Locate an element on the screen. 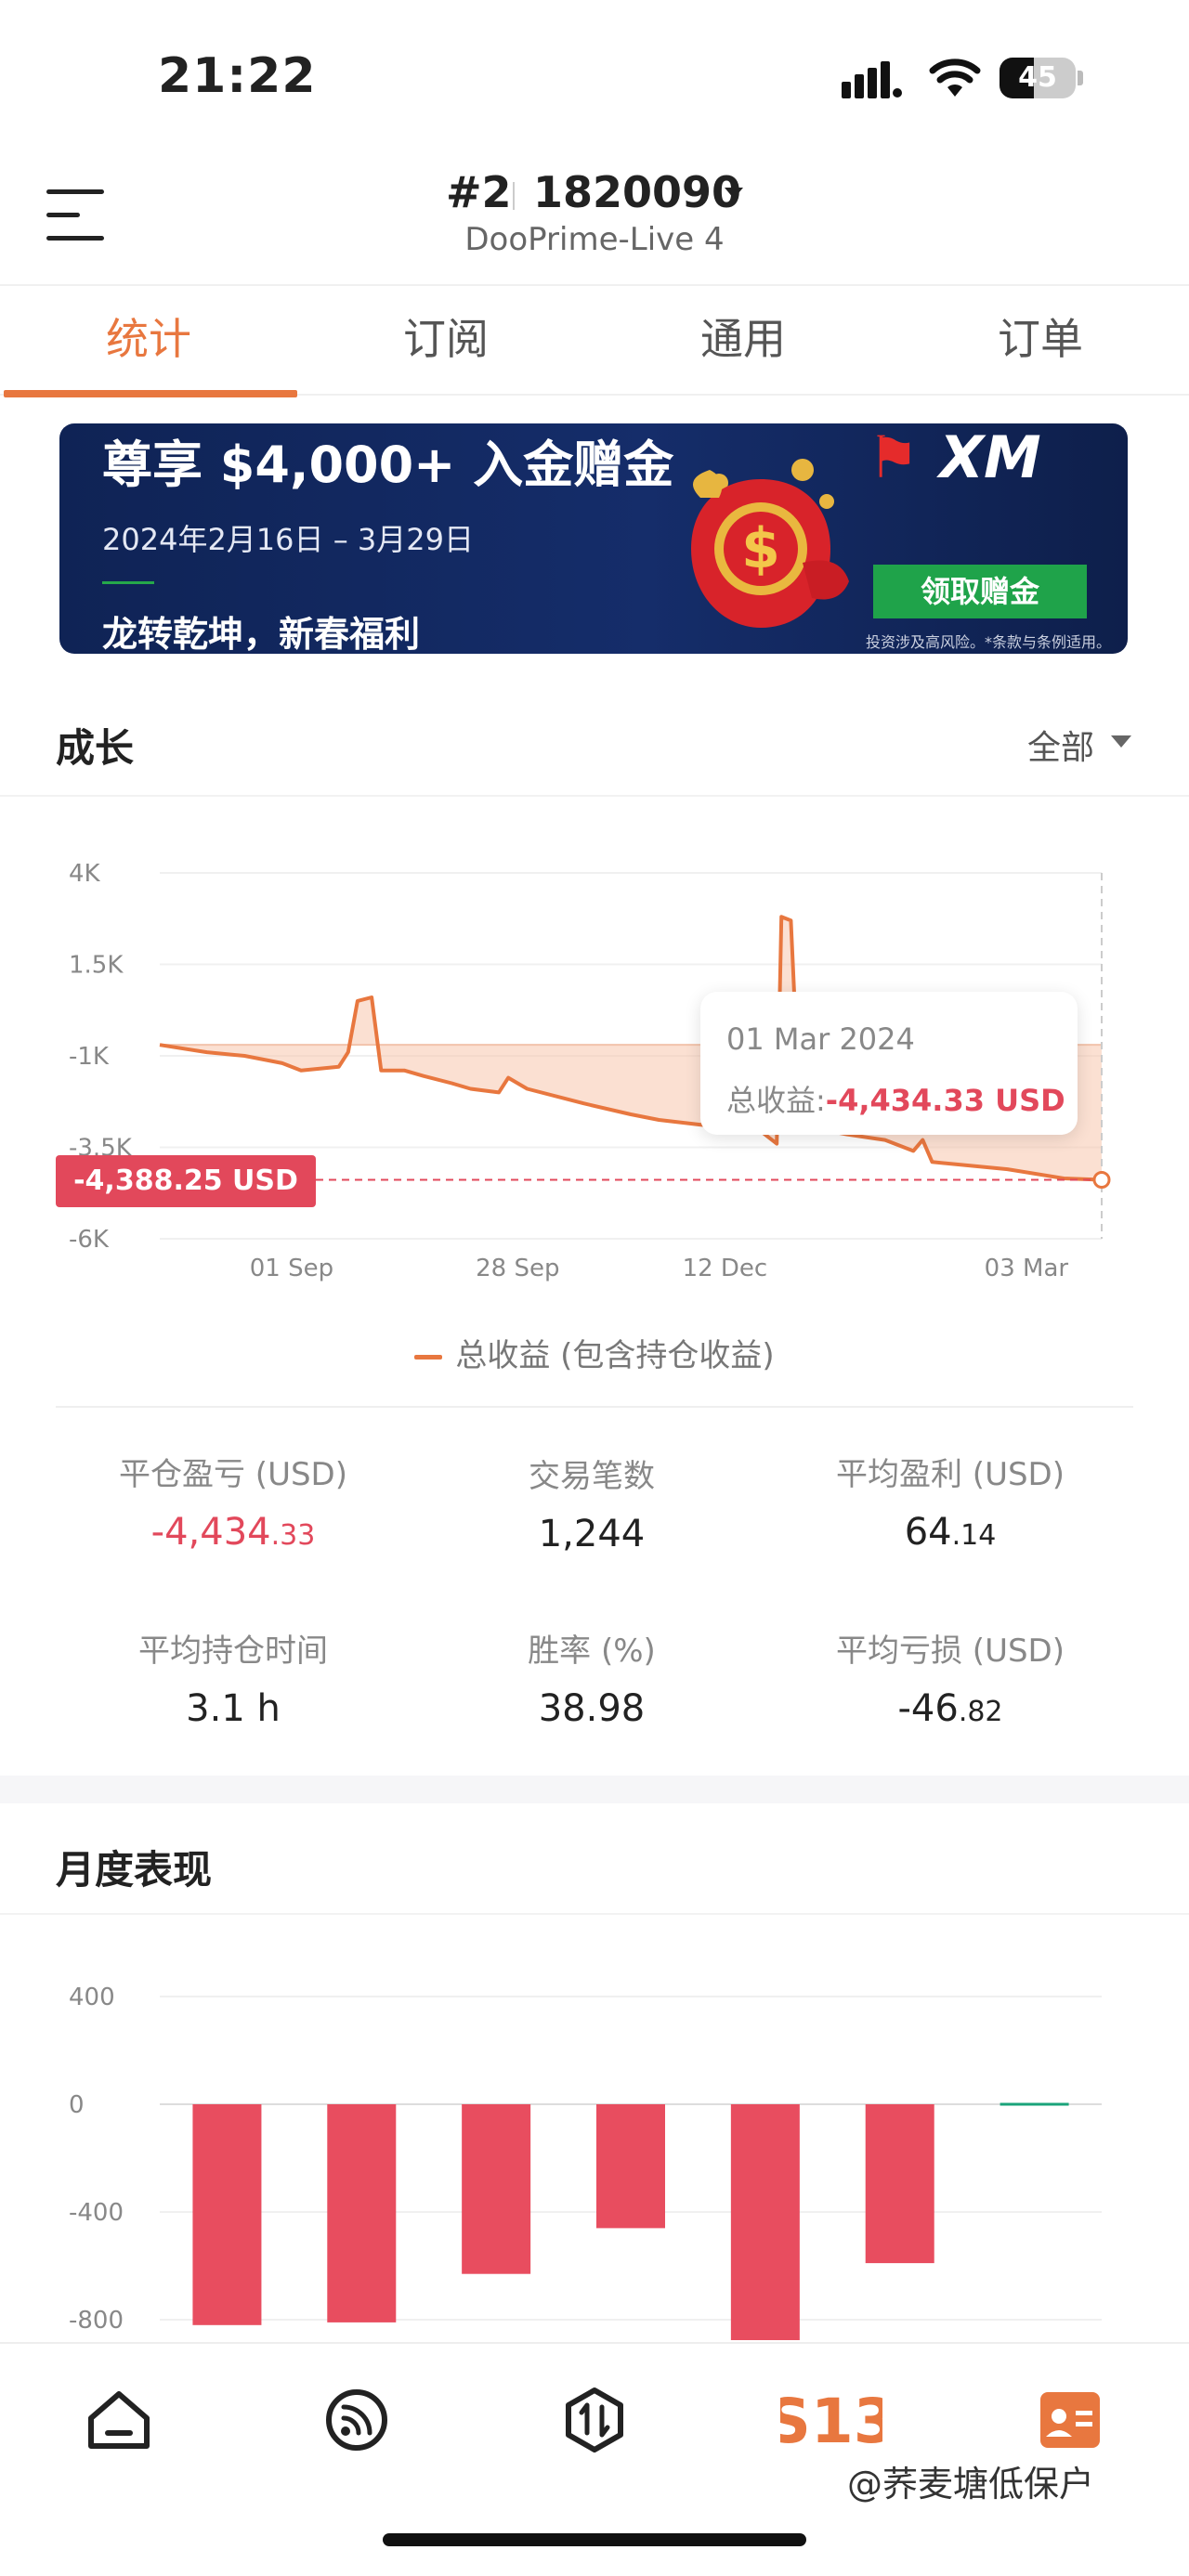 The image size is (1189, 2576). dragon-coin-icon: $ is located at coordinates (770, 543).